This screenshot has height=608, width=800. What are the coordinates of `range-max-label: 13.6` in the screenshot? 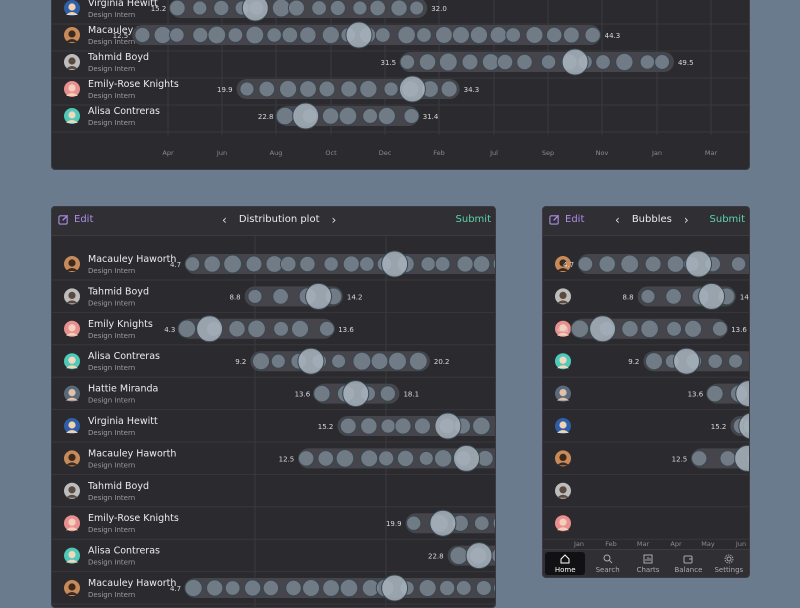 It's located at (346, 330).